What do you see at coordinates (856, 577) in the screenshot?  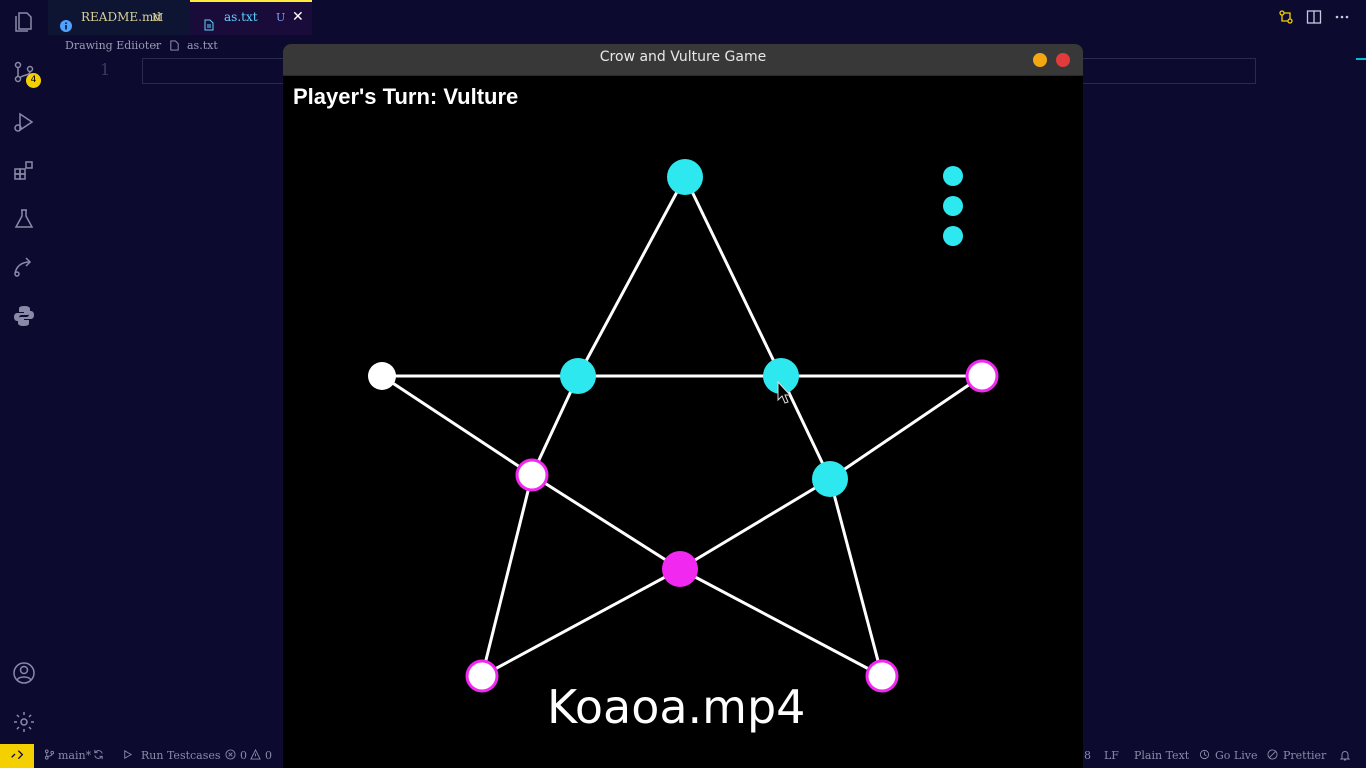 I see `board-edge-inner-right-bottom-right` at bounding box center [856, 577].